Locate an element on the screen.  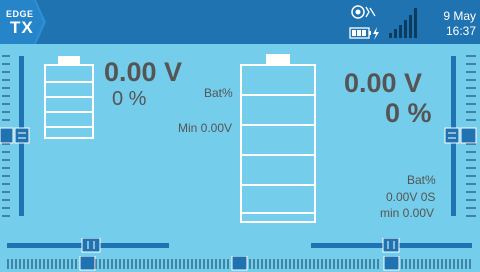
right-vertical-trim is located at coordinates (462, 137).